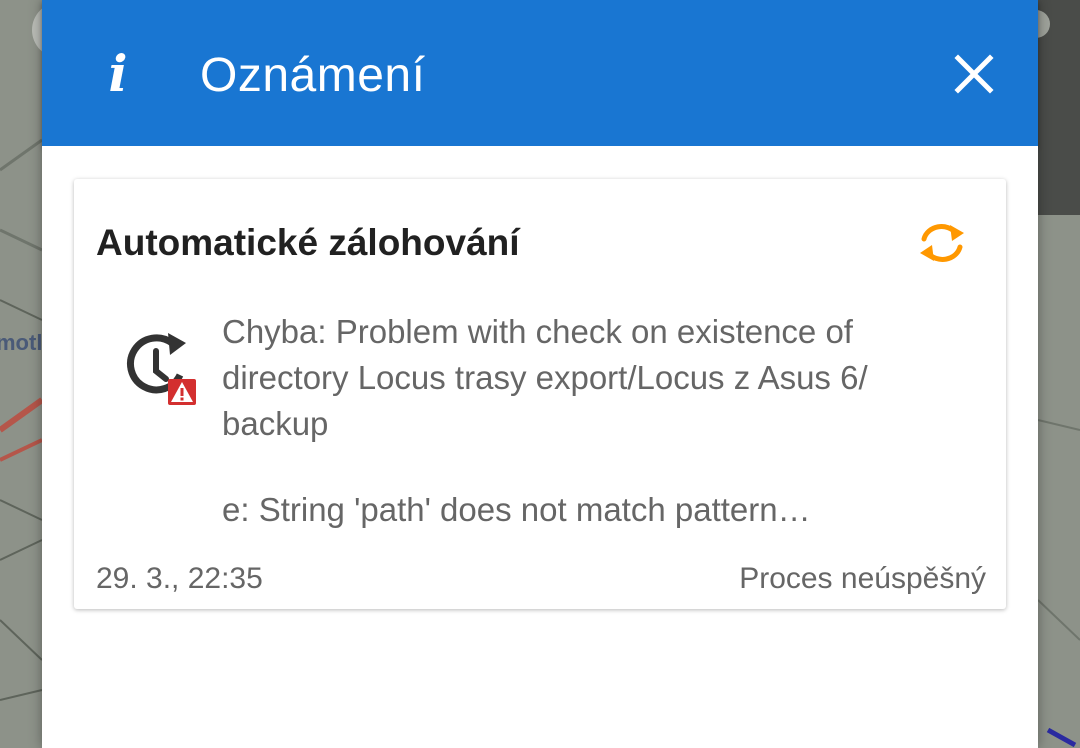  I want to click on backup-history-error-icon, so click(162, 369).